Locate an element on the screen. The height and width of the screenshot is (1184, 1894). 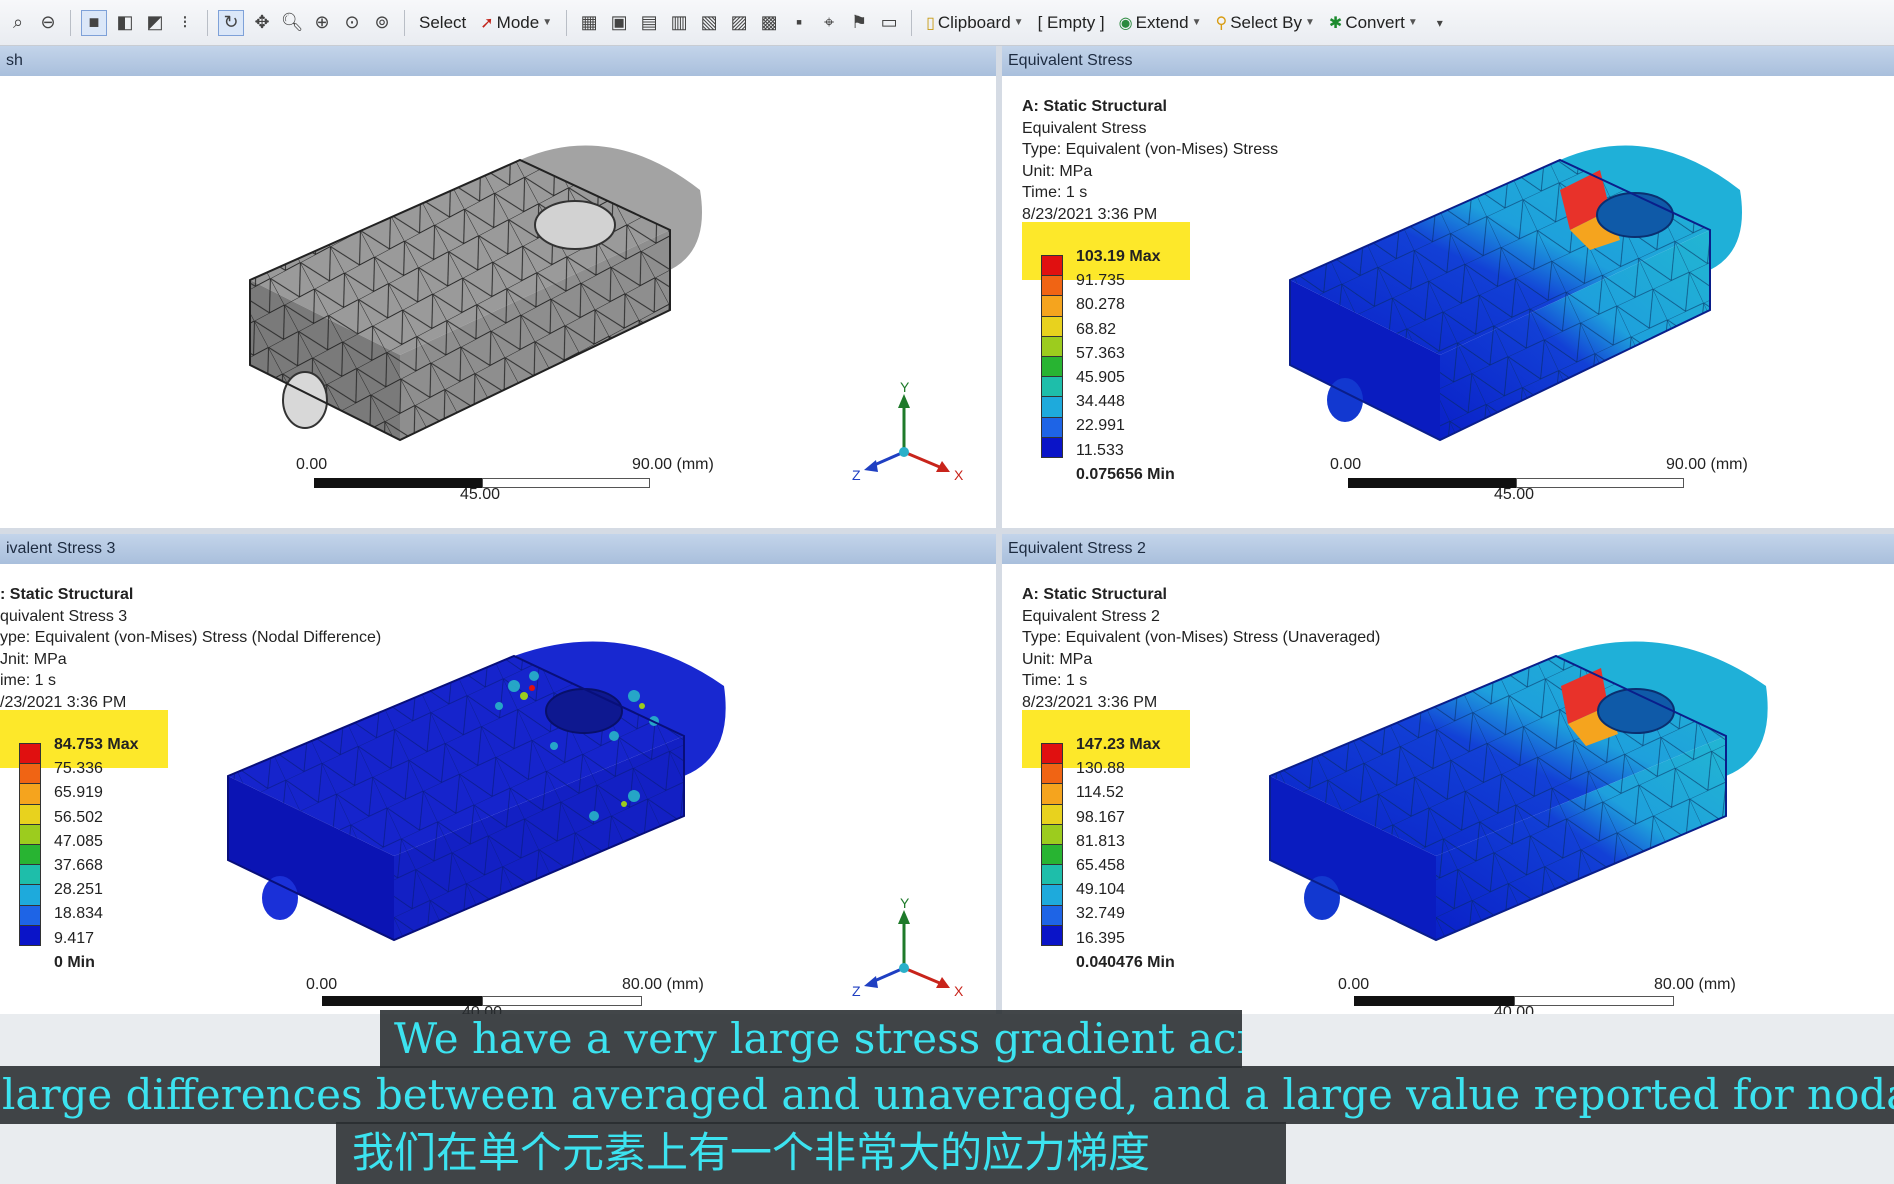
mode-dropdown: ➚ Mode ▼ is located at coordinates (516, 23).